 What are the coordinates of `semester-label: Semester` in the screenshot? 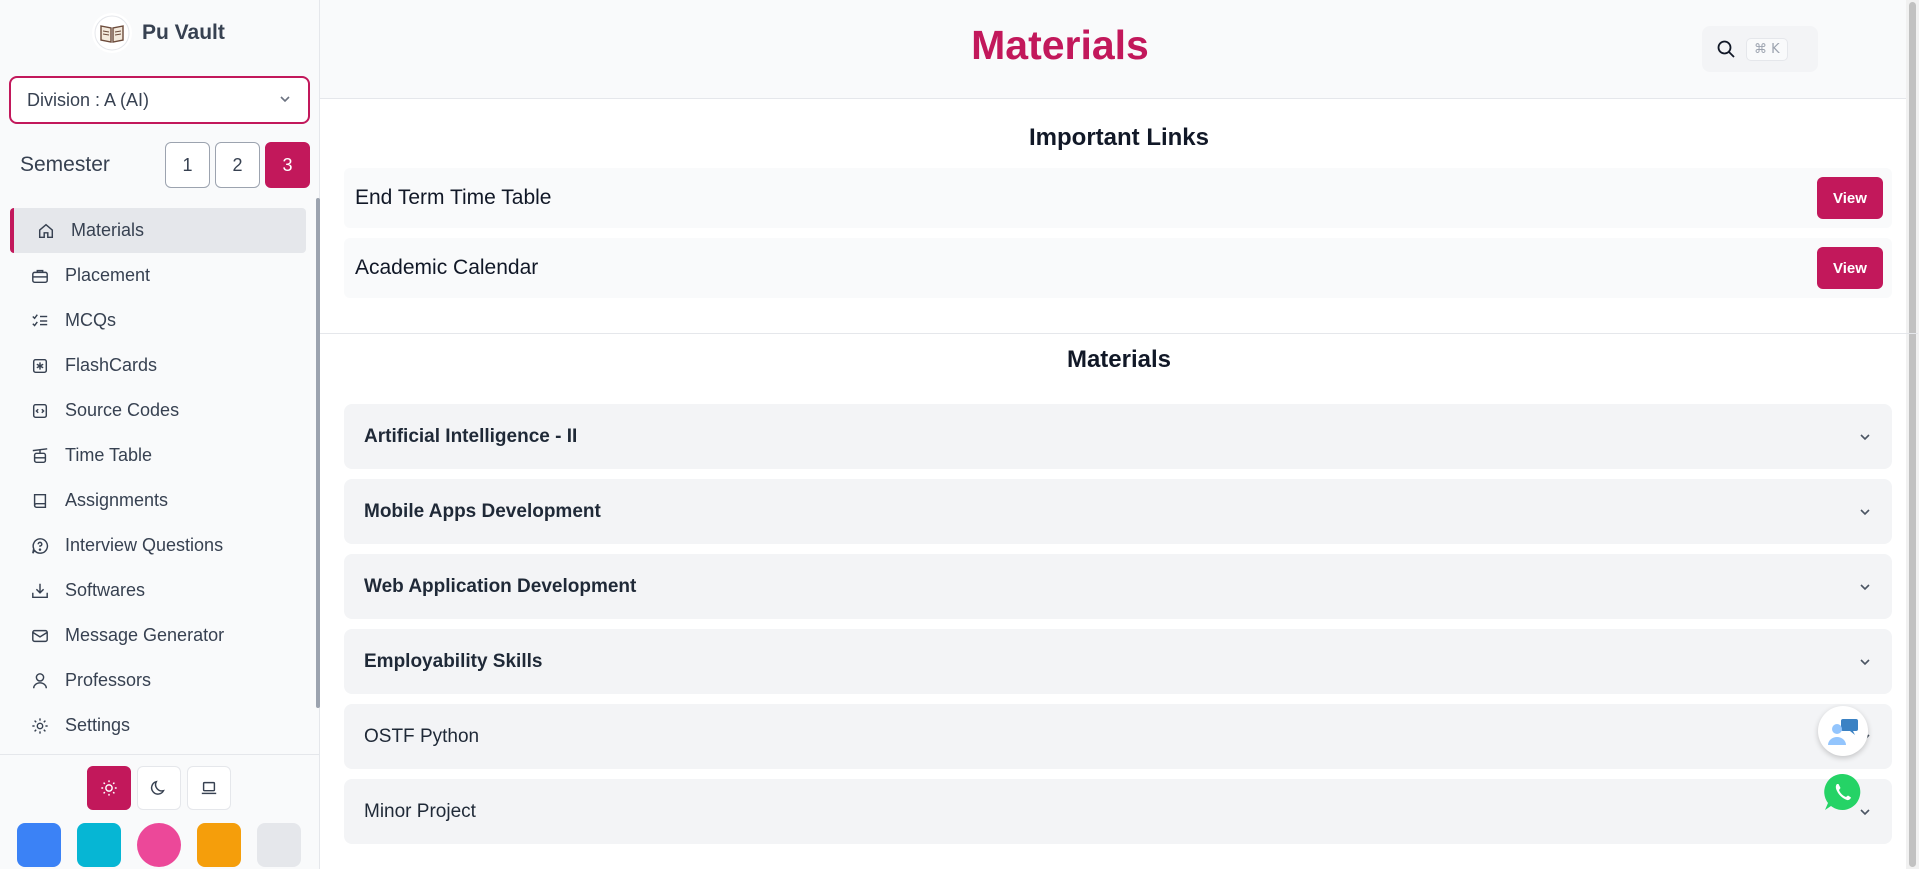 It's located at (65, 164).